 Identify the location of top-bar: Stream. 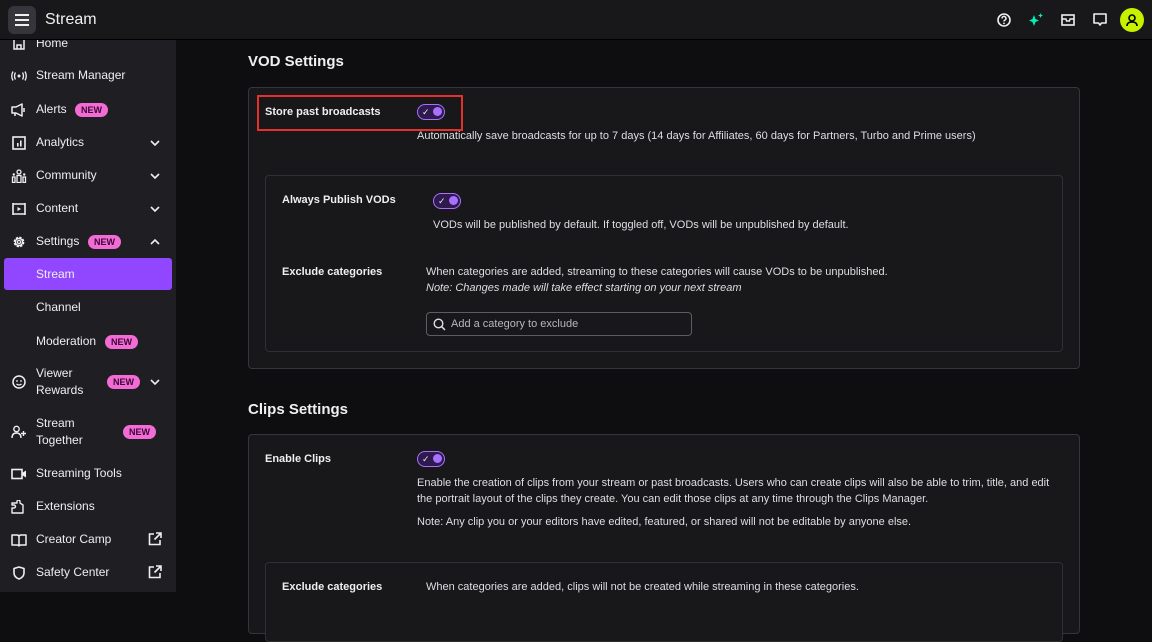
(576, 20).